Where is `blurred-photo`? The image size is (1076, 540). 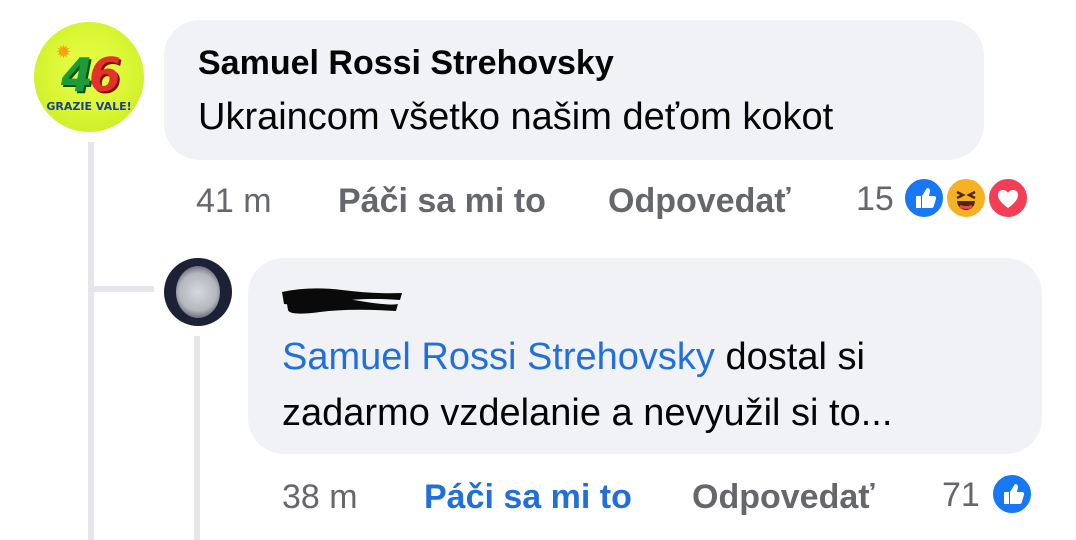
blurred-photo is located at coordinates (198, 292).